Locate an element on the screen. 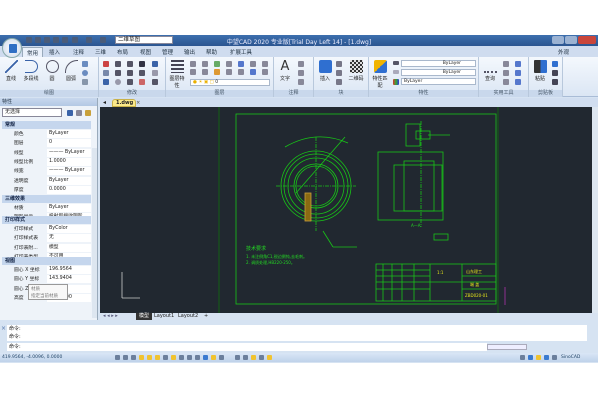 Image resolution: width=600 pixels, height=400 pixels. tpy-icon is located at coordinates (181, 357).